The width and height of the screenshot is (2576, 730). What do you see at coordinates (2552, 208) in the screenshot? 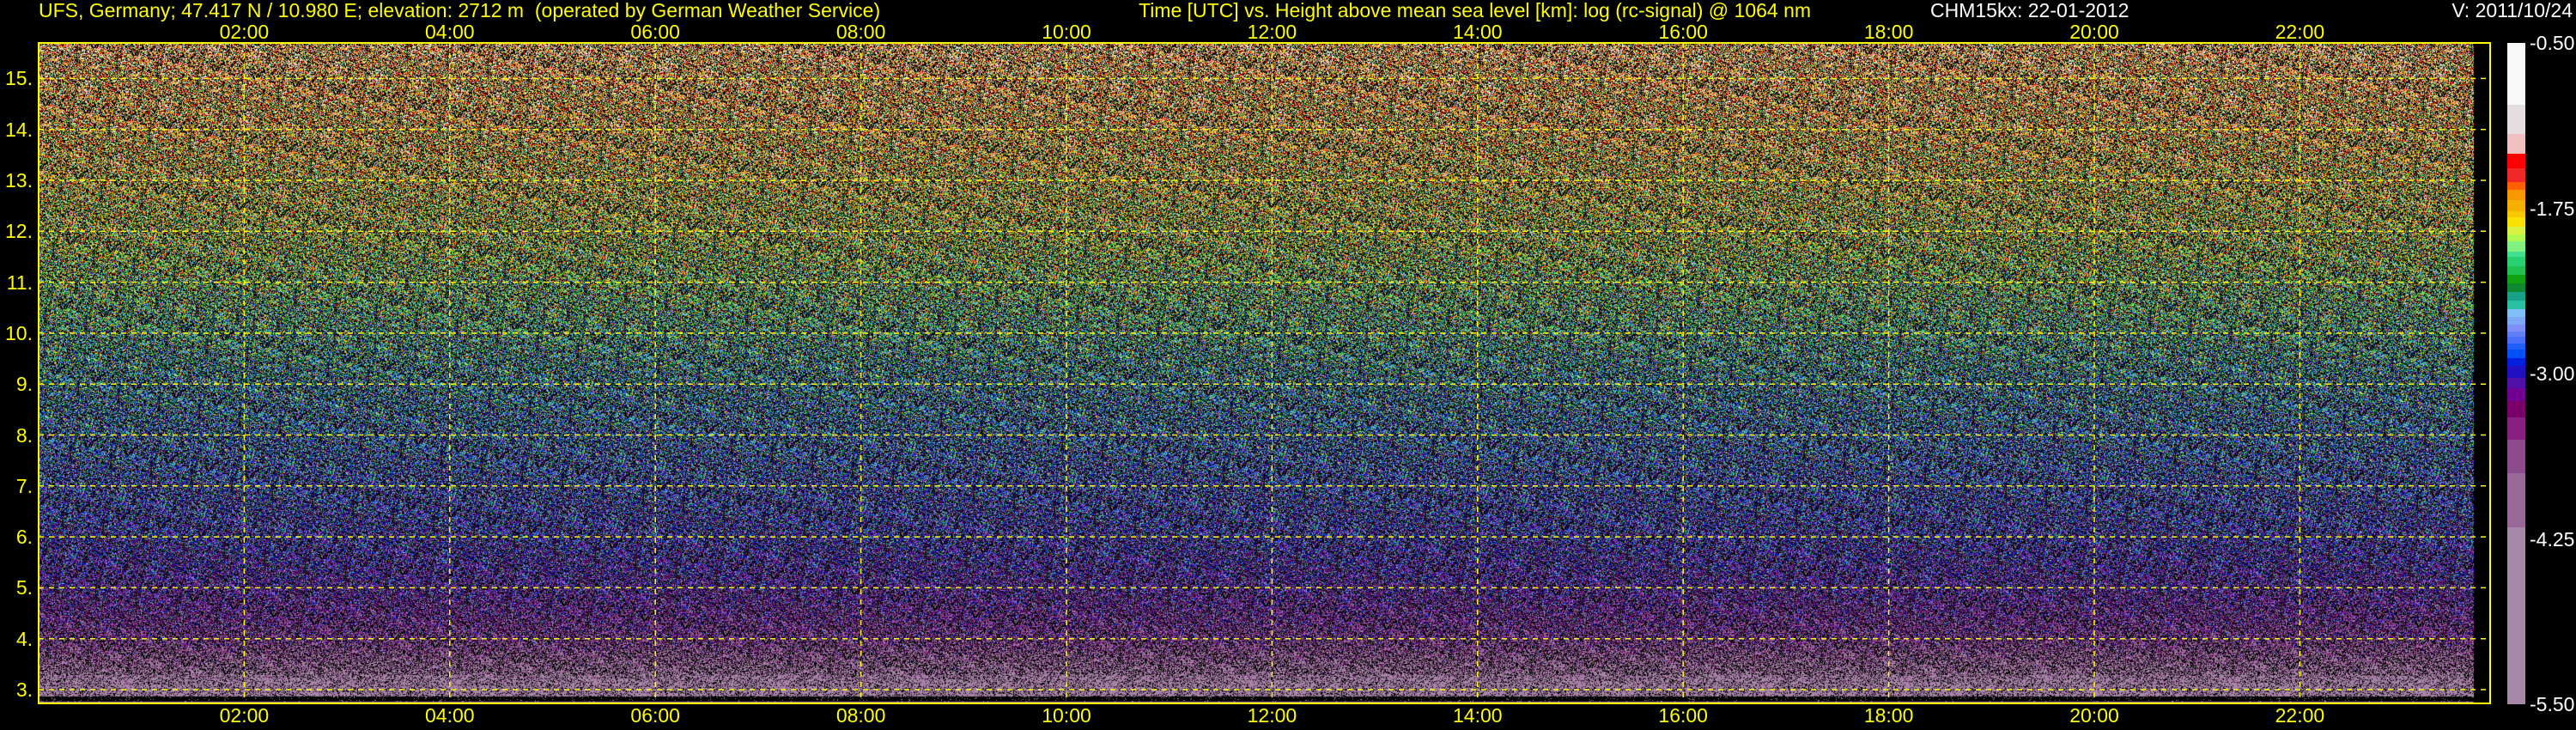
I see `colorbar-tick-label: -1.75` at bounding box center [2552, 208].